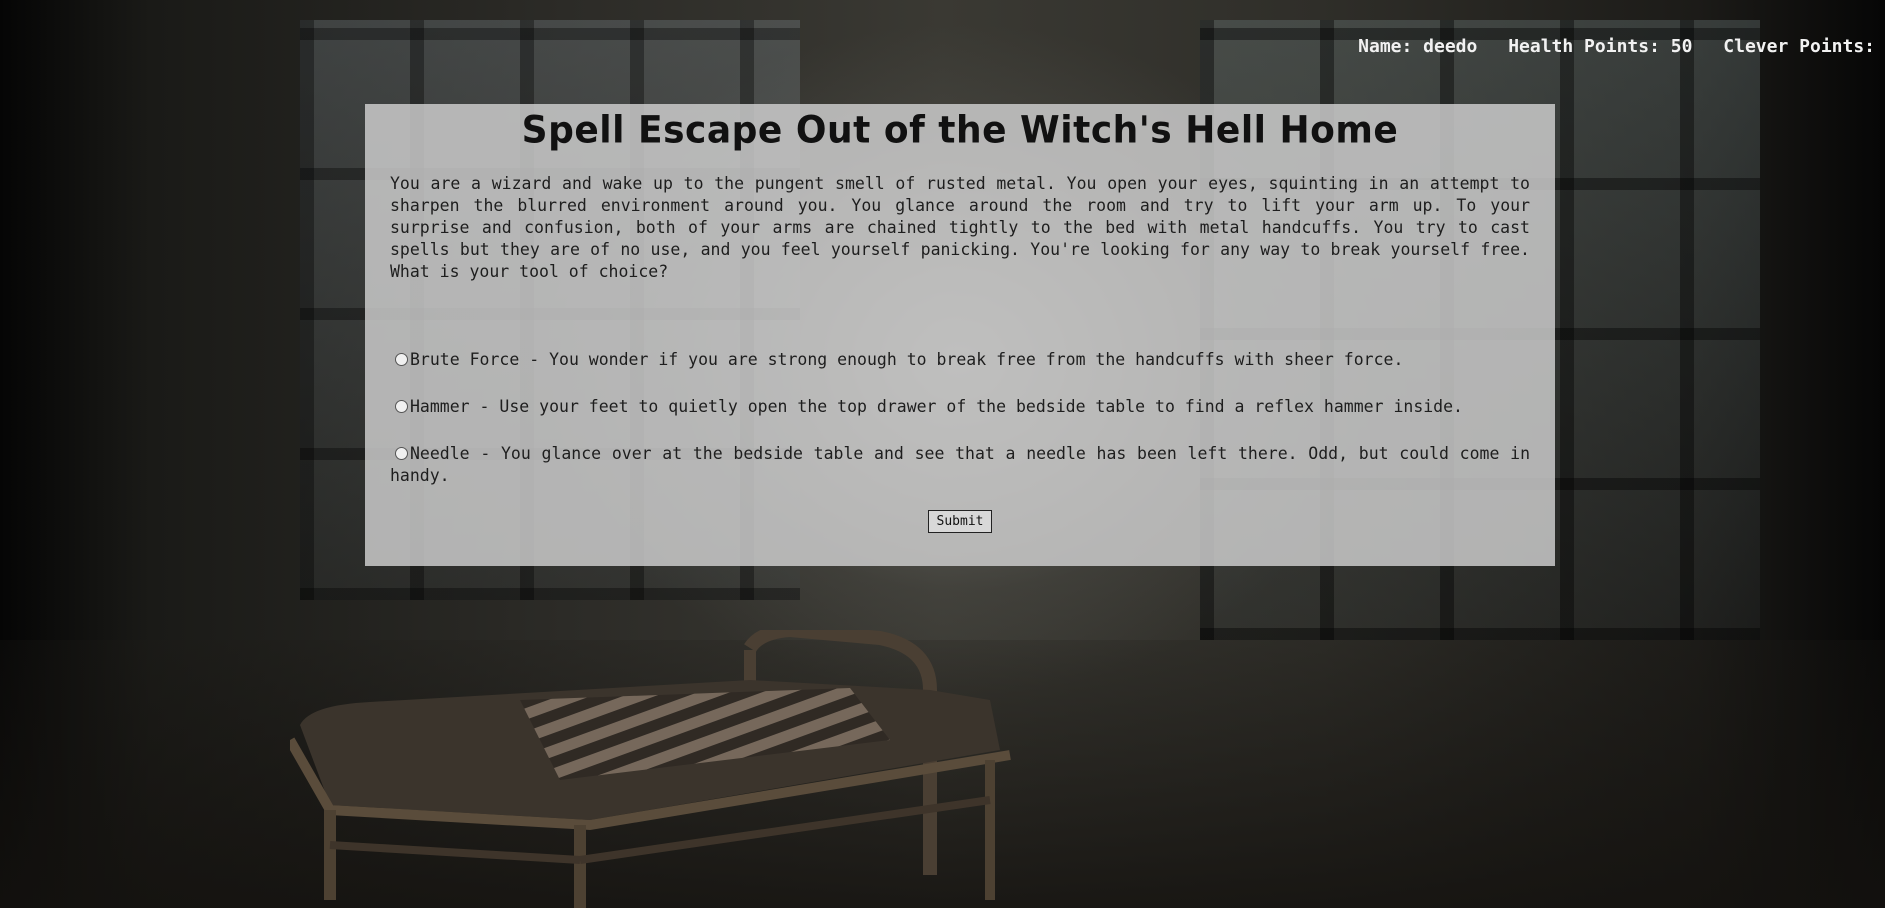  What do you see at coordinates (1600, 46) in the screenshot?
I see `health-points: Health Points: 50` at bounding box center [1600, 46].